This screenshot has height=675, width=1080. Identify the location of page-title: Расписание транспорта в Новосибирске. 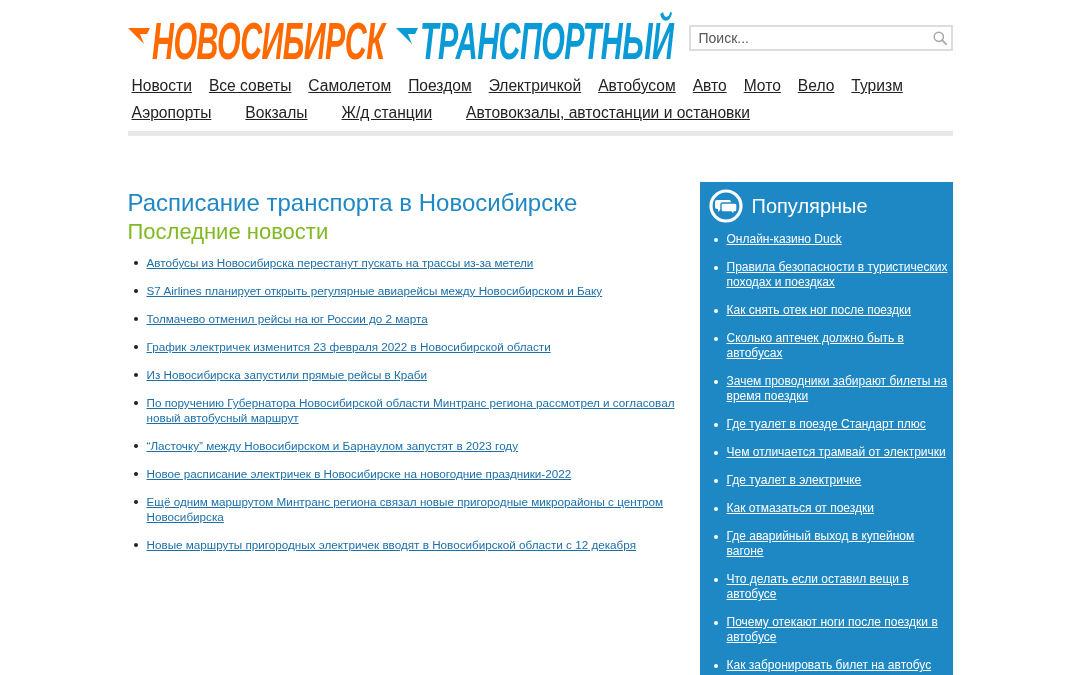
(353, 203).